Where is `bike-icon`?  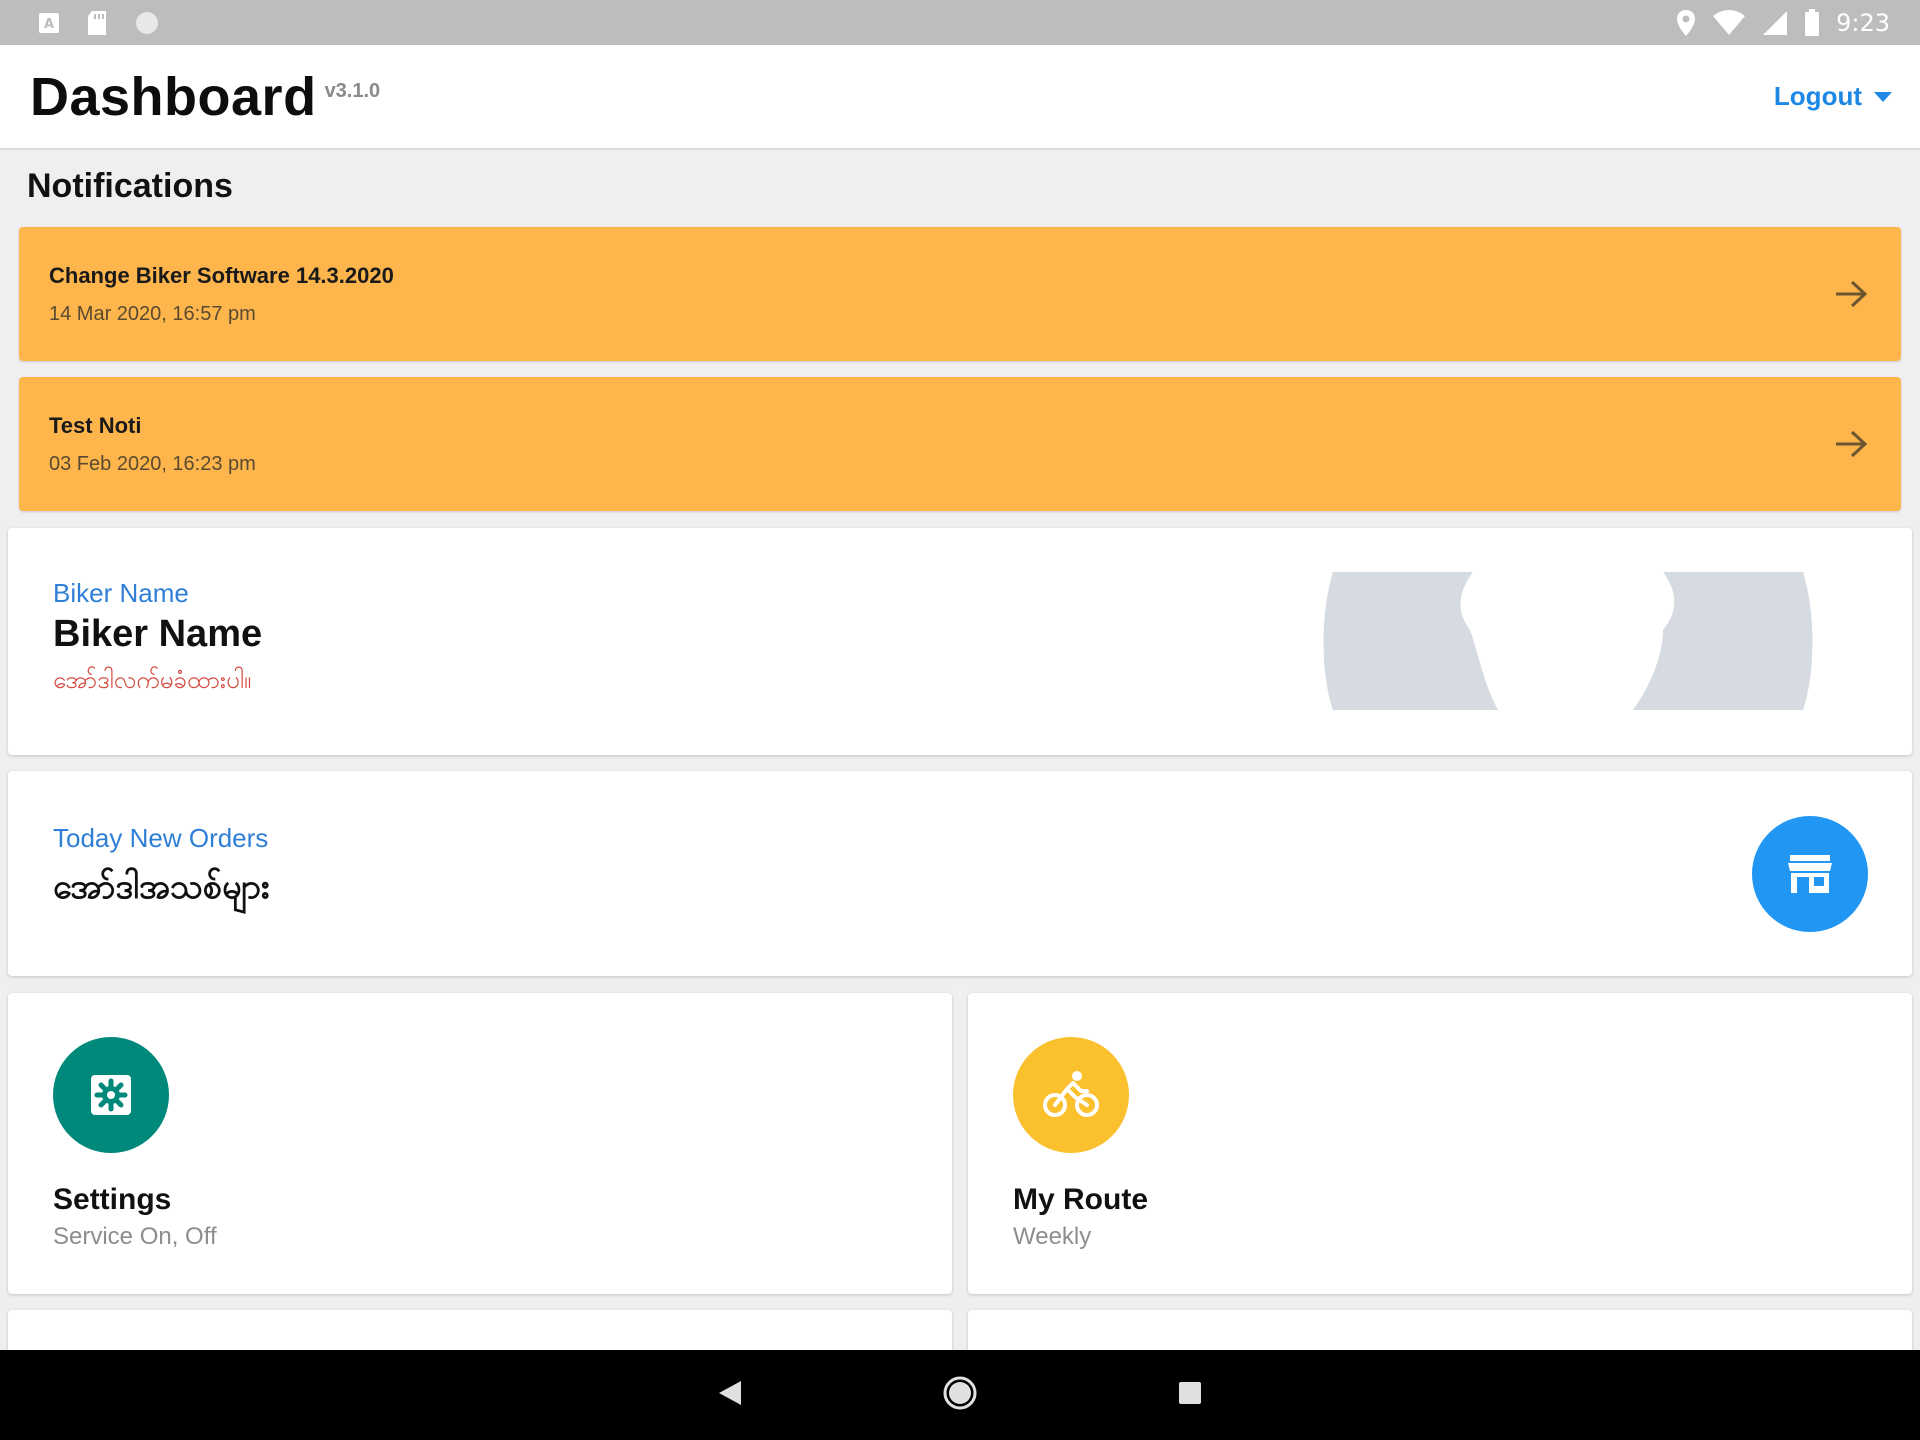
bike-icon is located at coordinates (1071, 1094).